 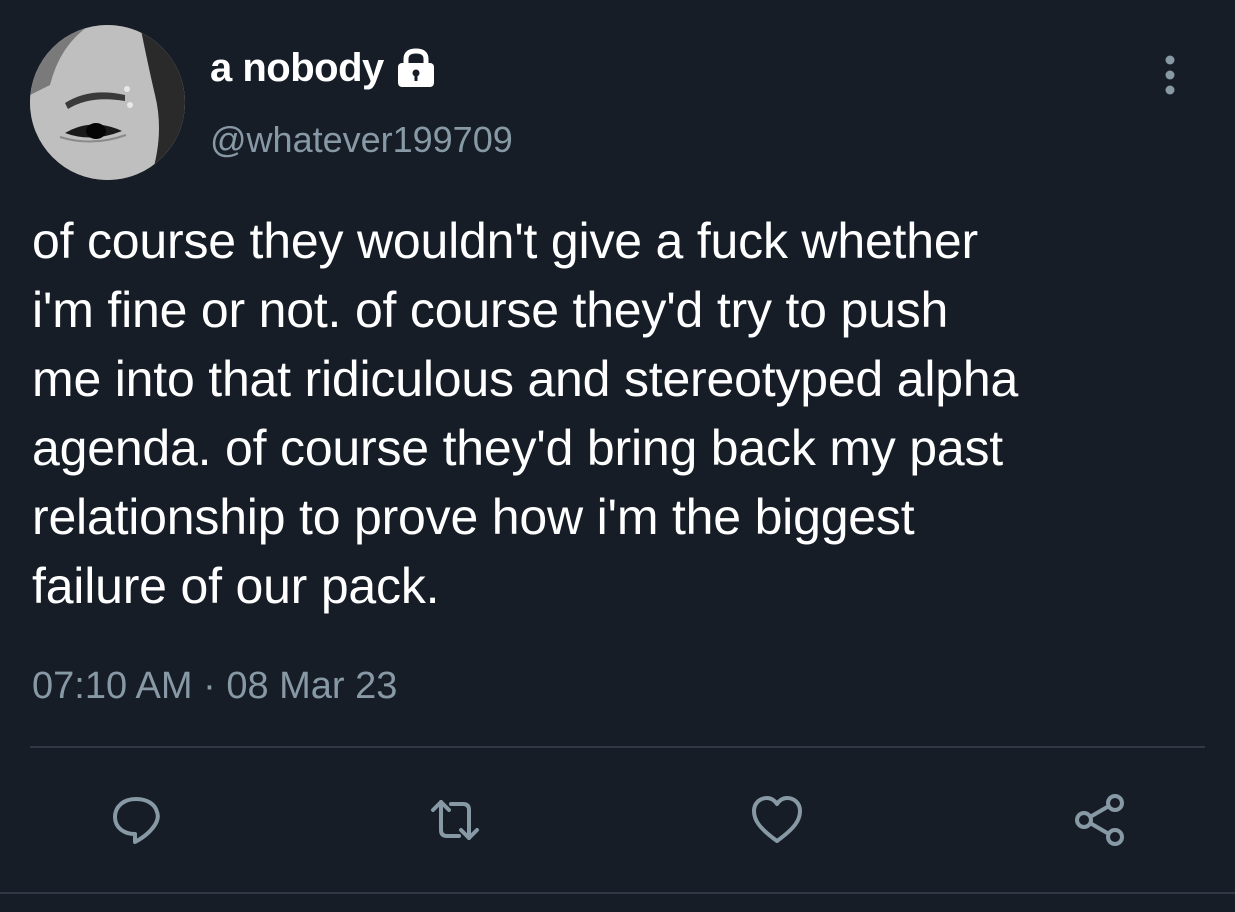 What do you see at coordinates (297, 68) in the screenshot?
I see `display-name-text: a nobody` at bounding box center [297, 68].